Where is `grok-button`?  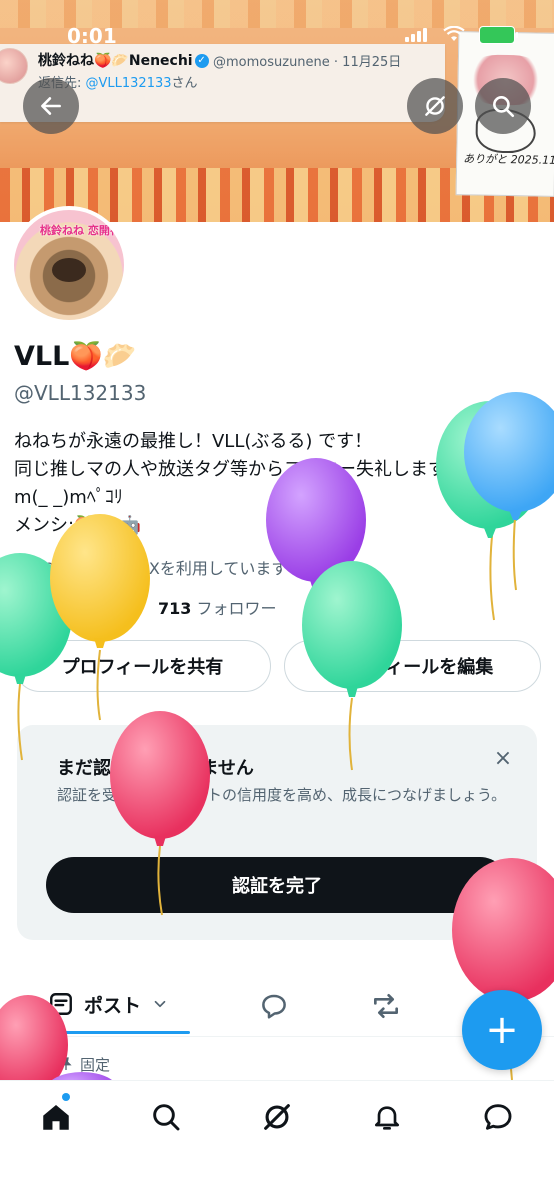
grok-button is located at coordinates (435, 106).